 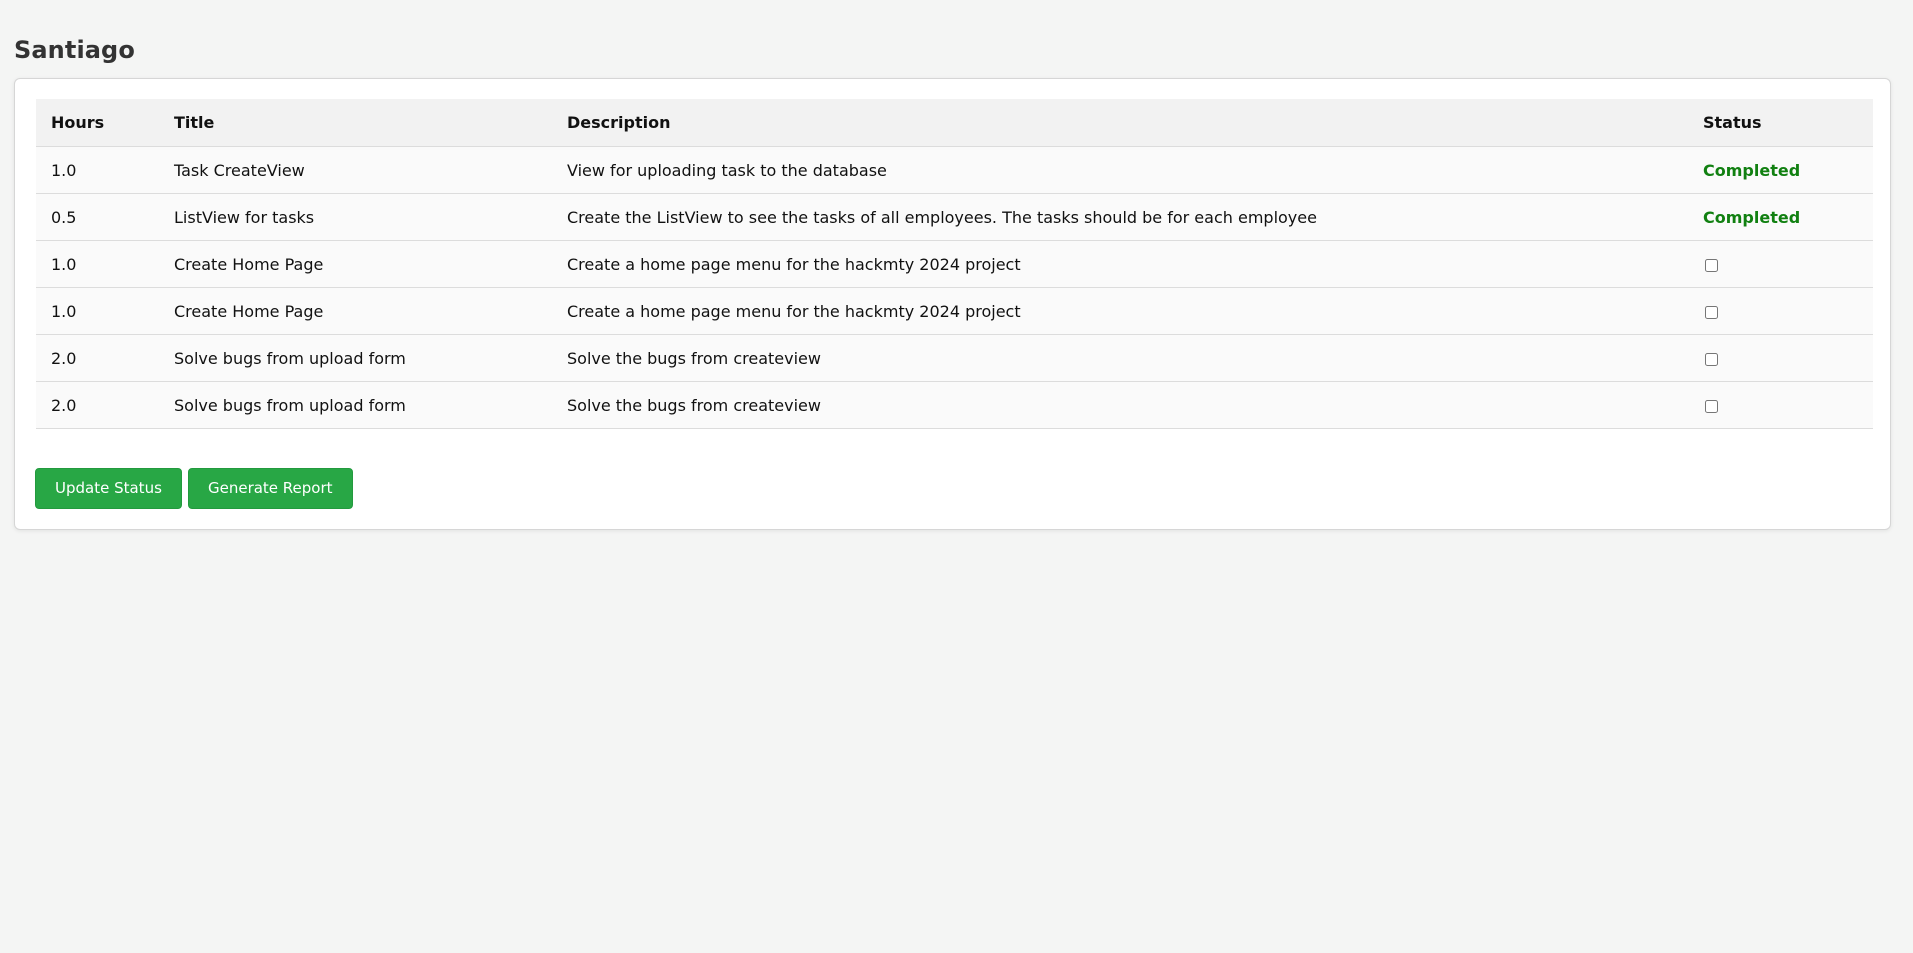 What do you see at coordinates (97, 217) in the screenshot?
I see `cell-hours: 0.5` at bounding box center [97, 217].